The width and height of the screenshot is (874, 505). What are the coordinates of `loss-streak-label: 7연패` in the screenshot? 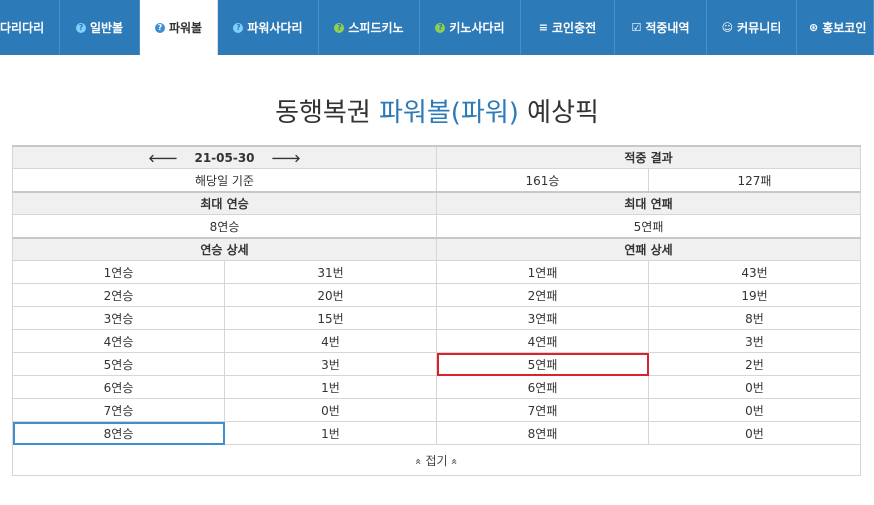 It's located at (542, 410).